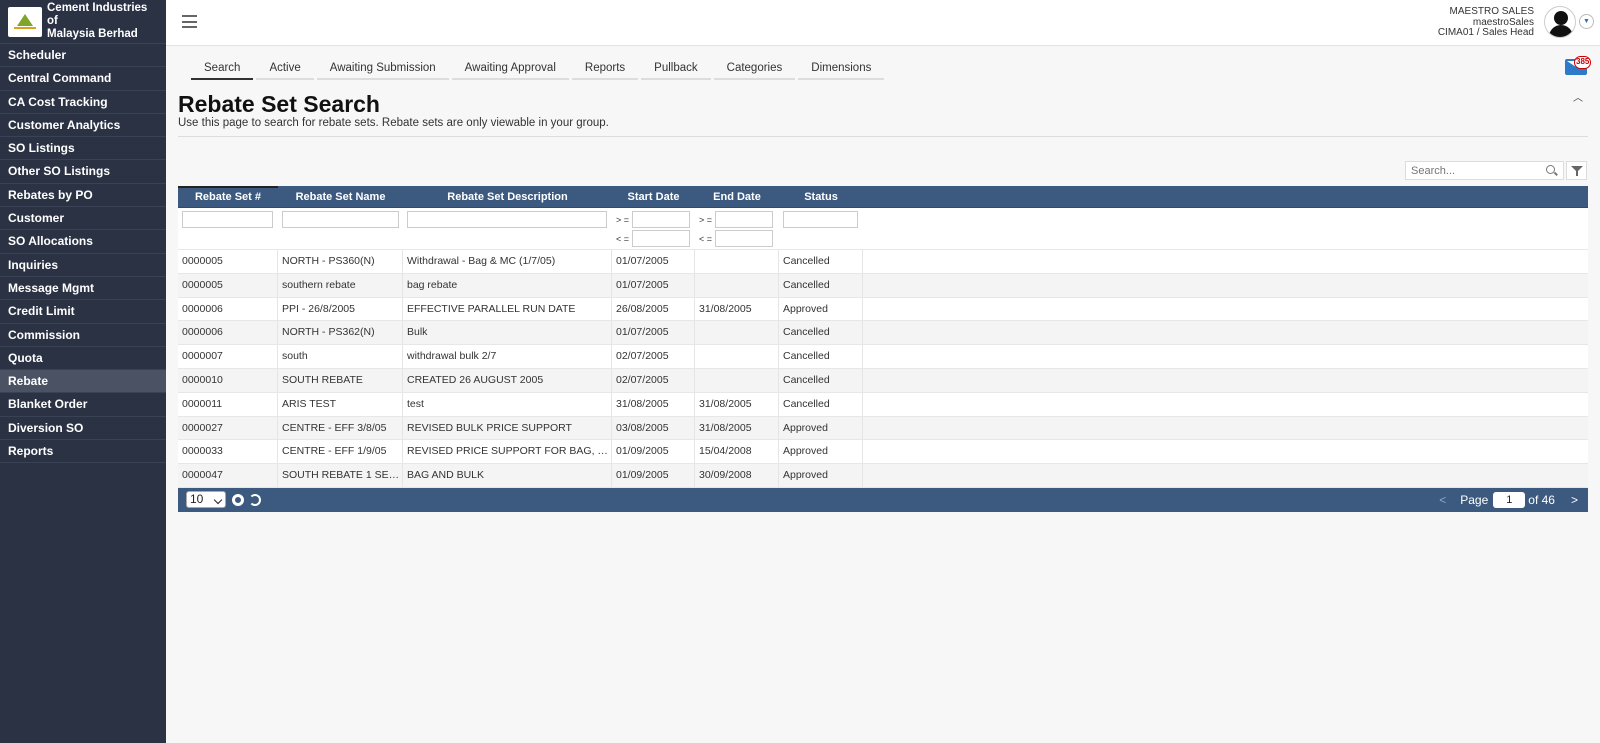 The height and width of the screenshot is (743, 1600). What do you see at coordinates (228, 196) in the screenshot?
I see `column-header-rebate-set: Rebate Set #` at bounding box center [228, 196].